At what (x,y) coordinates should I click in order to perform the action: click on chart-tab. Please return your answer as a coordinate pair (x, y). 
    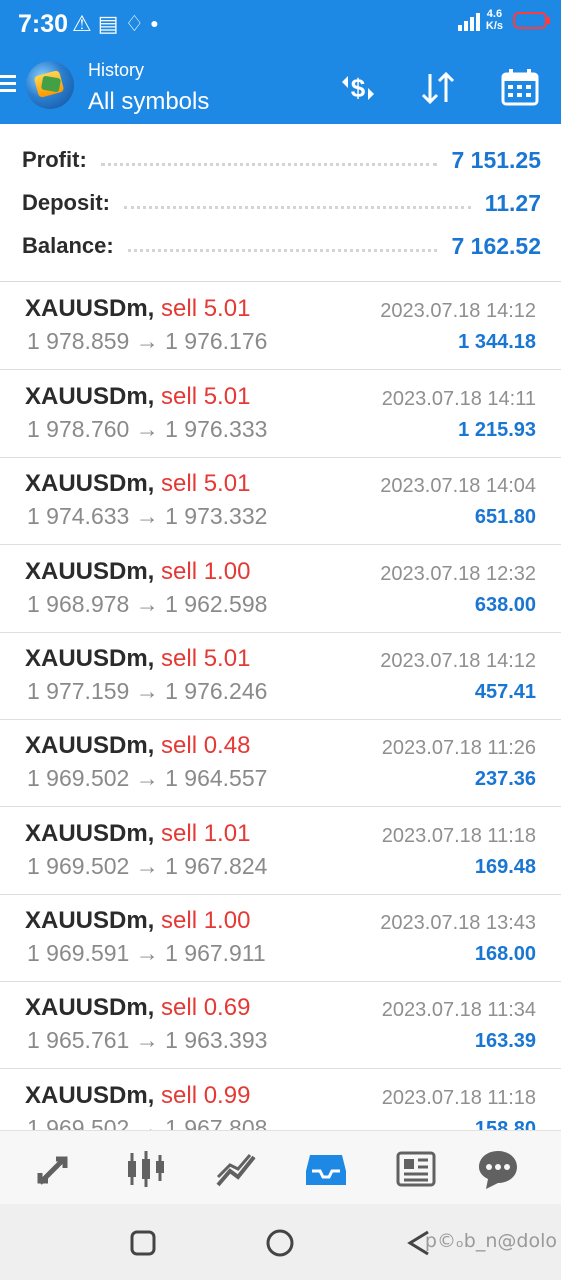
    Looking at the image, I should click on (146, 1169).